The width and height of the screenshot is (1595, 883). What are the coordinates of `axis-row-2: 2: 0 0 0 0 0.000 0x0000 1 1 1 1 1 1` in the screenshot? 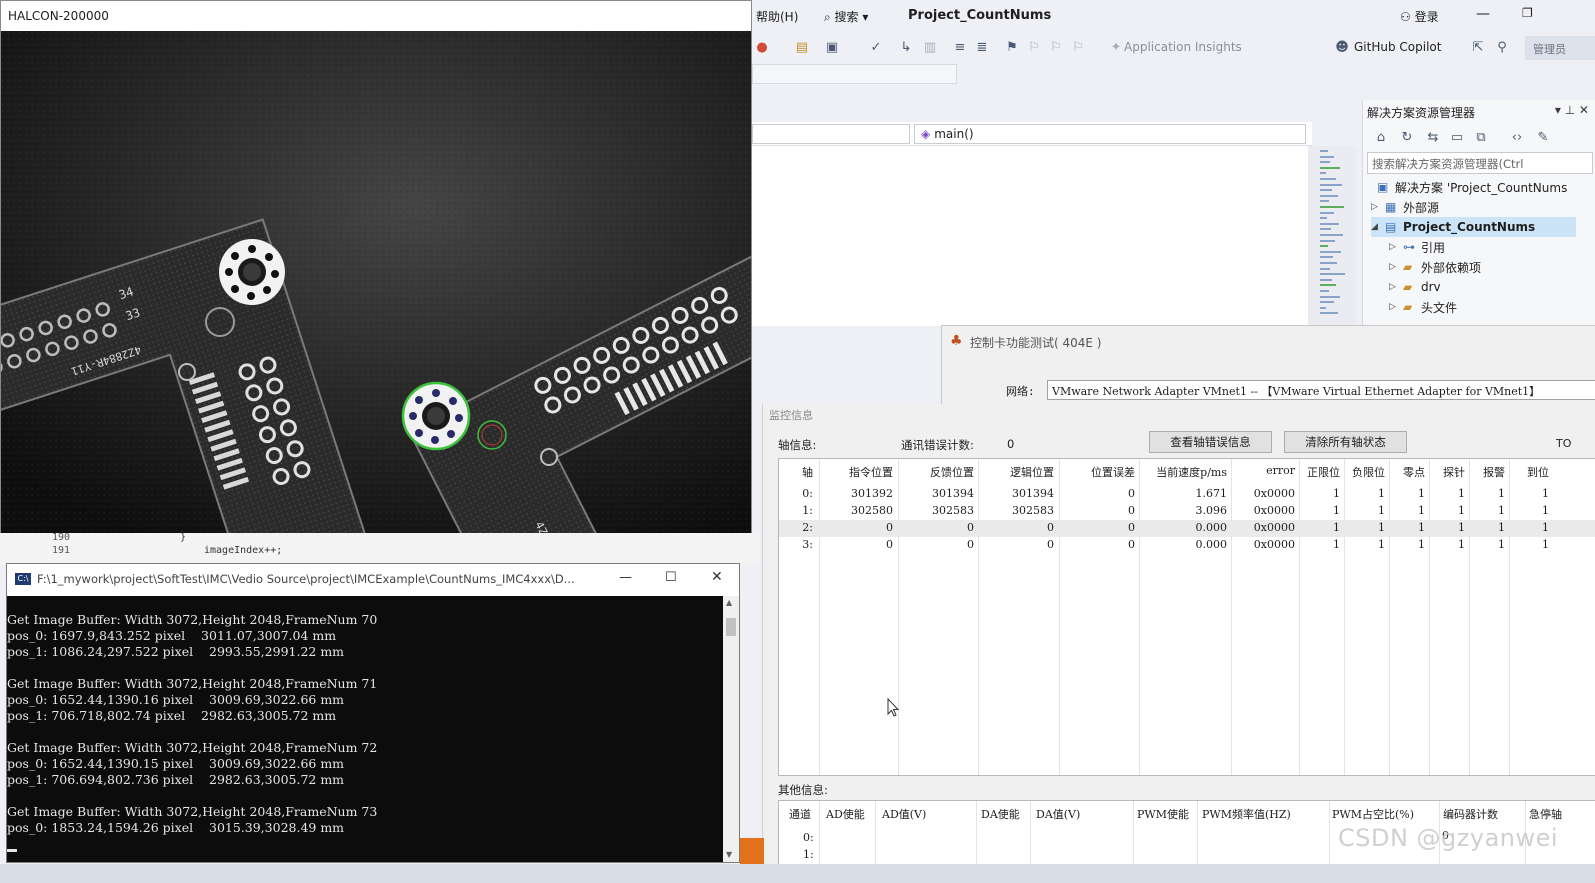 It's located at (1187, 528).